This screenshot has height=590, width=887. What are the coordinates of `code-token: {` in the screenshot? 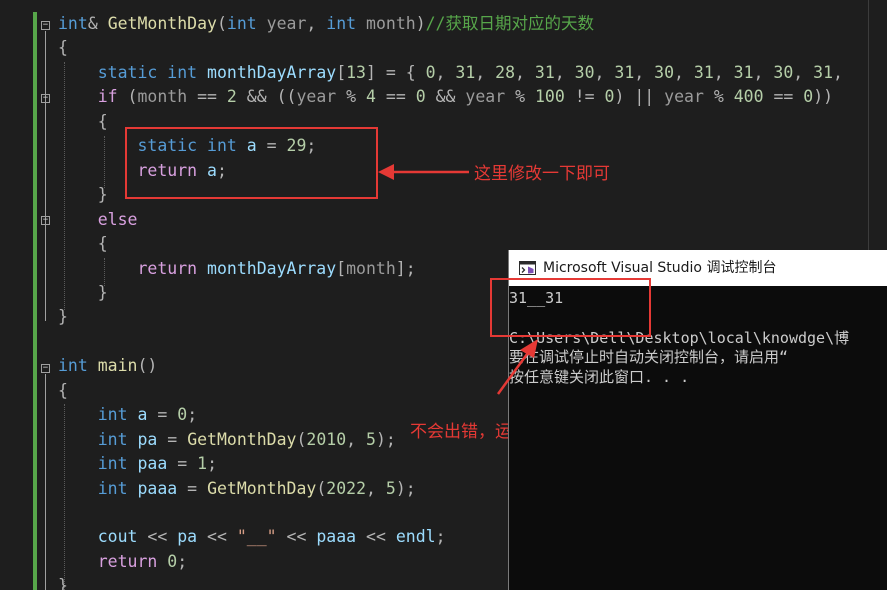 It's located at (63, 48).